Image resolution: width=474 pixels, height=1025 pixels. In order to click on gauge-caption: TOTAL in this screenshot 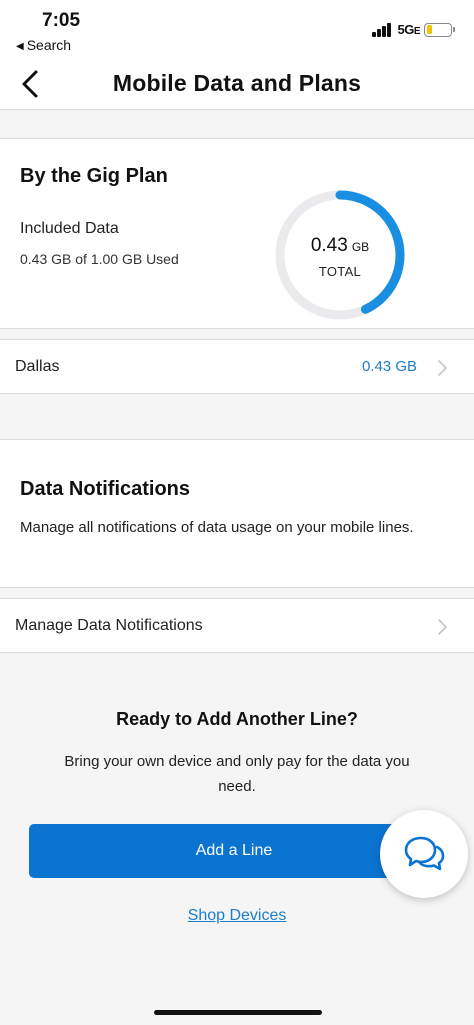, I will do `click(340, 271)`.